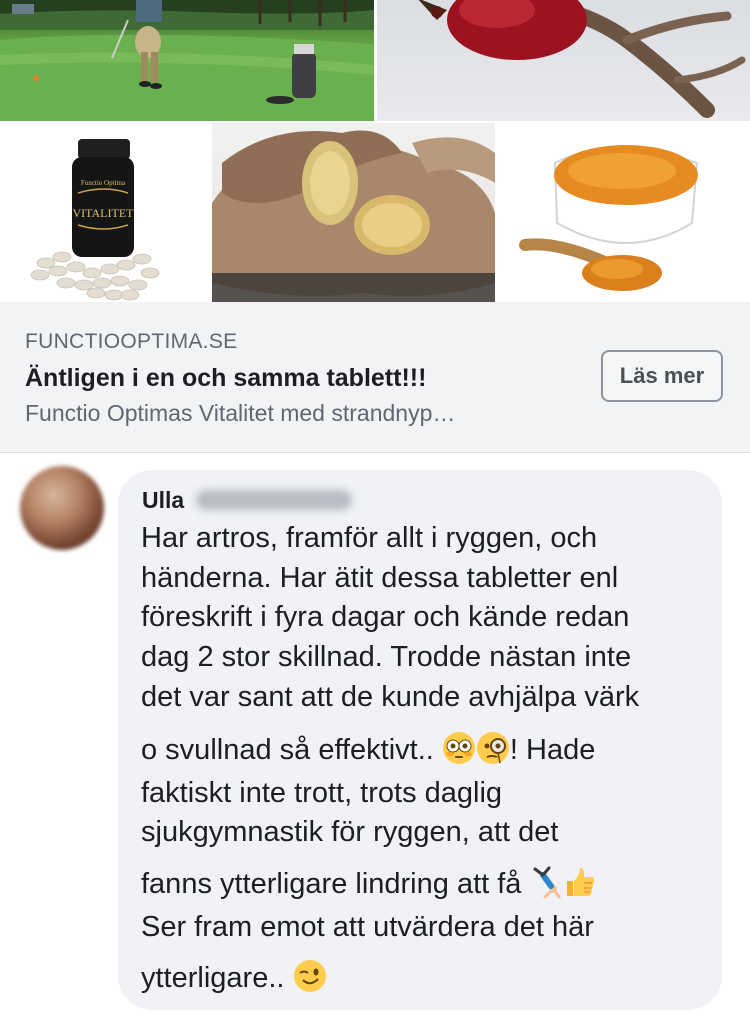 The height and width of the screenshot is (1010, 750). I want to click on comment-text: ytterligare.., so click(217, 978).